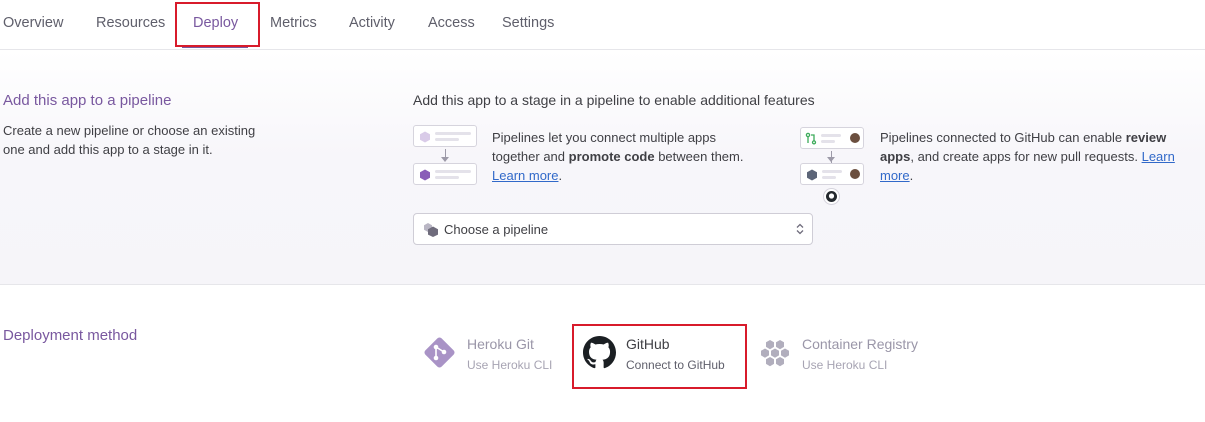 This screenshot has width=1205, height=422. What do you see at coordinates (33, 23) in the screenshot?
I see `tab-overview: Overview` at bounding box center [33, 23].